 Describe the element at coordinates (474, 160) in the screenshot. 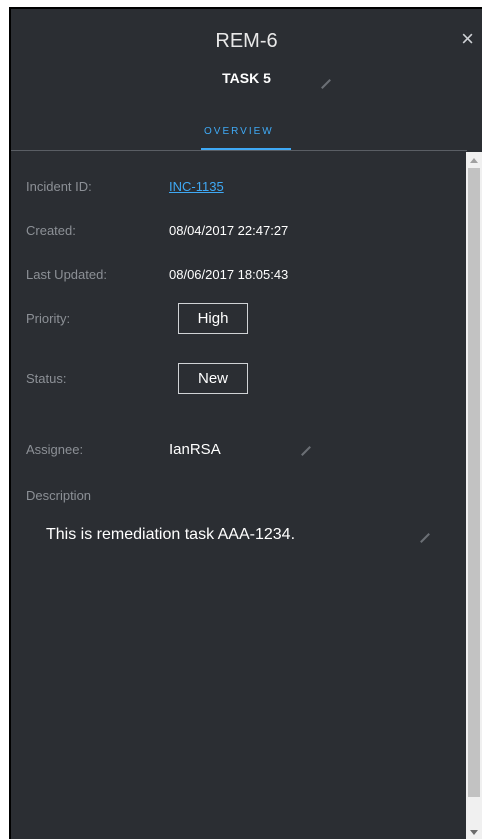

I see `scroll-up-arrow-icon` at that location.